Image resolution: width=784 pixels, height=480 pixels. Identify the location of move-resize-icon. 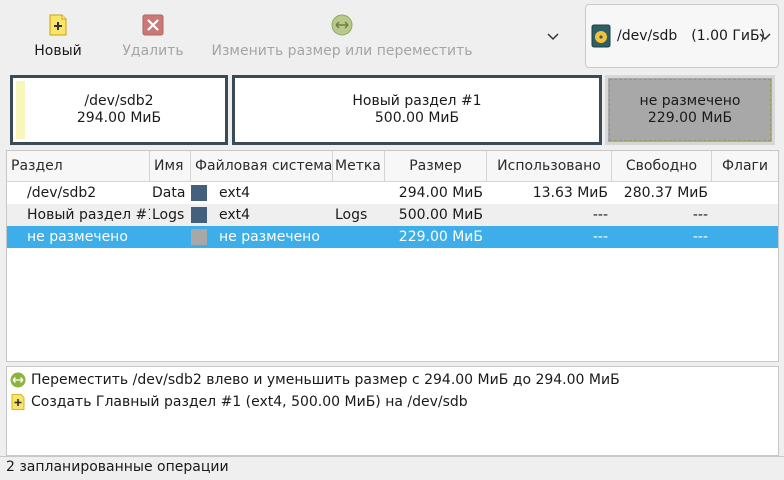
(18, 380).